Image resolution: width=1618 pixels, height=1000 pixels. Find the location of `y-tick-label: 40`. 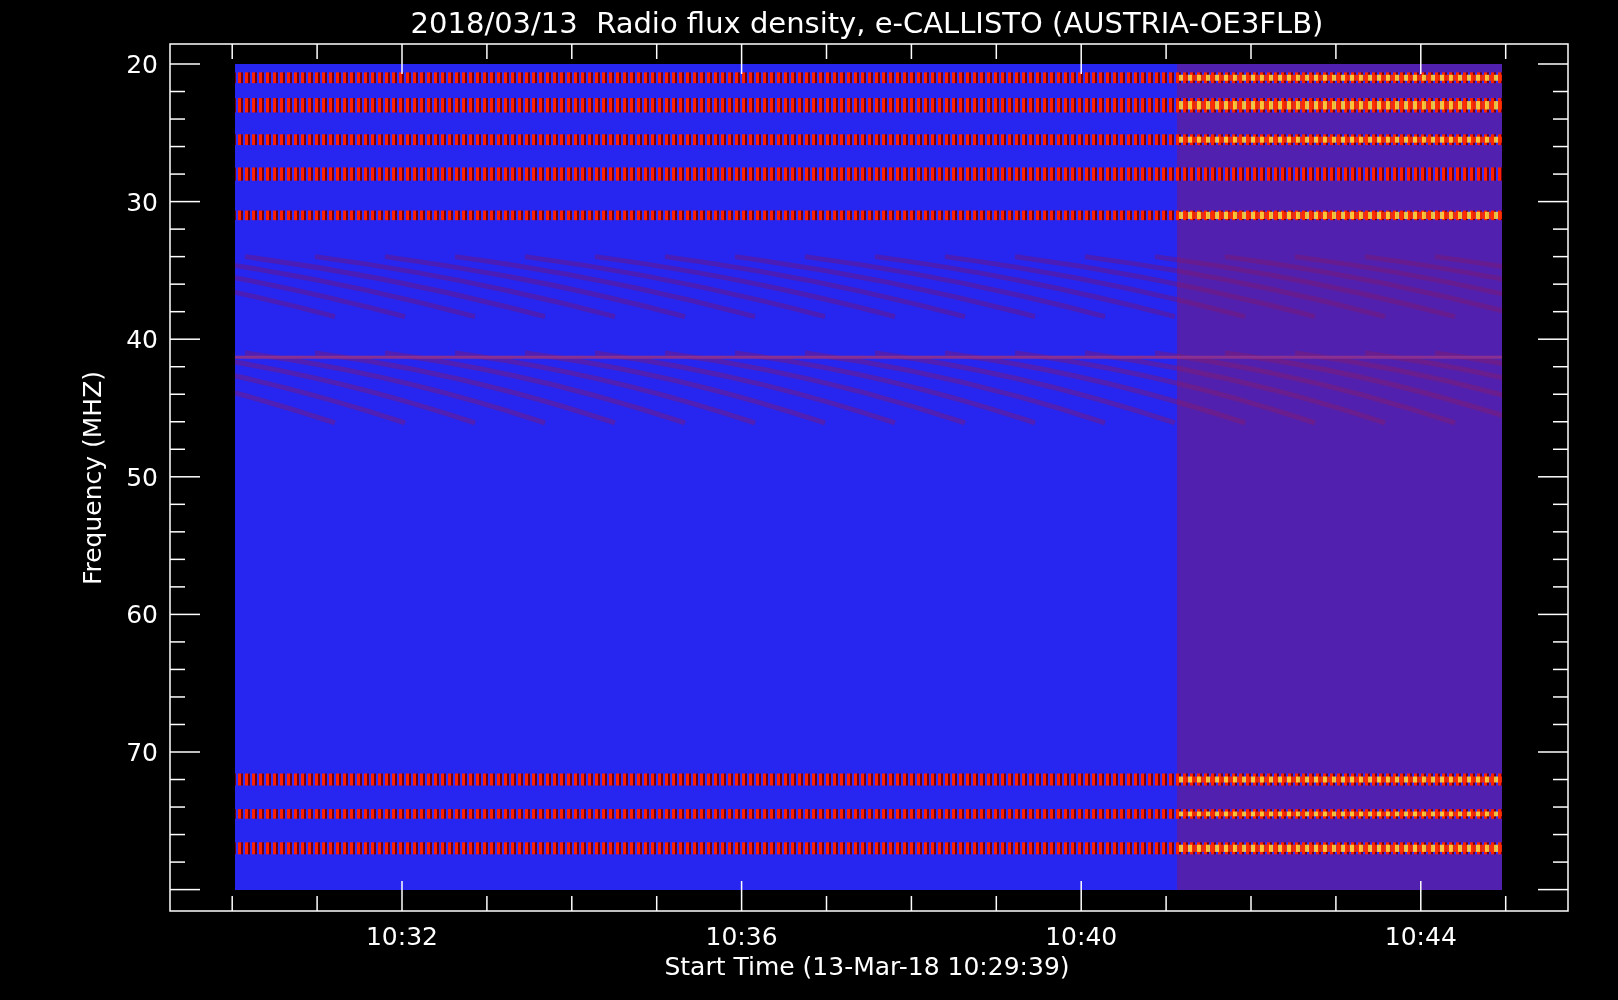

y-tick-label: 40 is located at coordinates (142, 340).